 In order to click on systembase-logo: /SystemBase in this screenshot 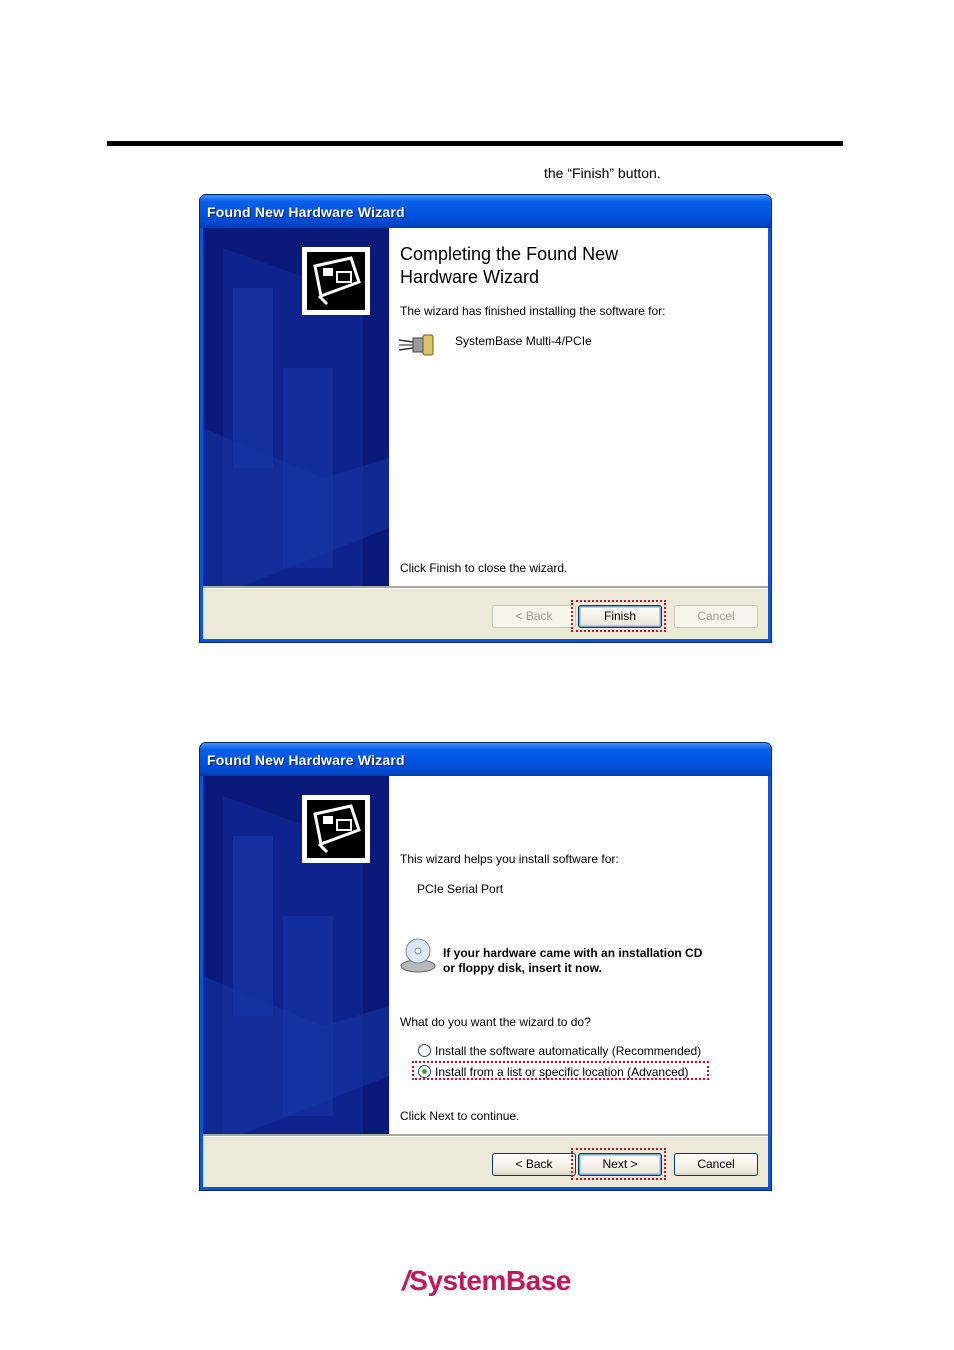, I will do `click(486, 1281)`.